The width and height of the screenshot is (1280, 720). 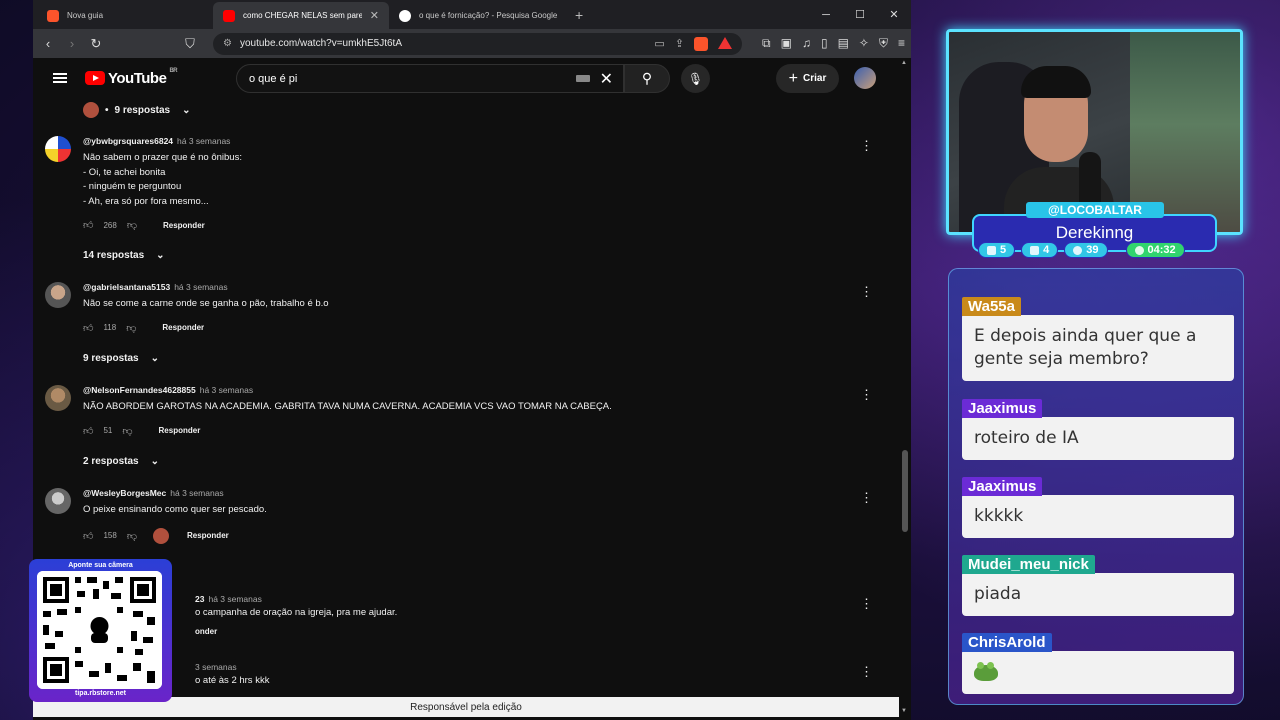 I want to click on back-icon: ‹, so click(x=48, y=43).